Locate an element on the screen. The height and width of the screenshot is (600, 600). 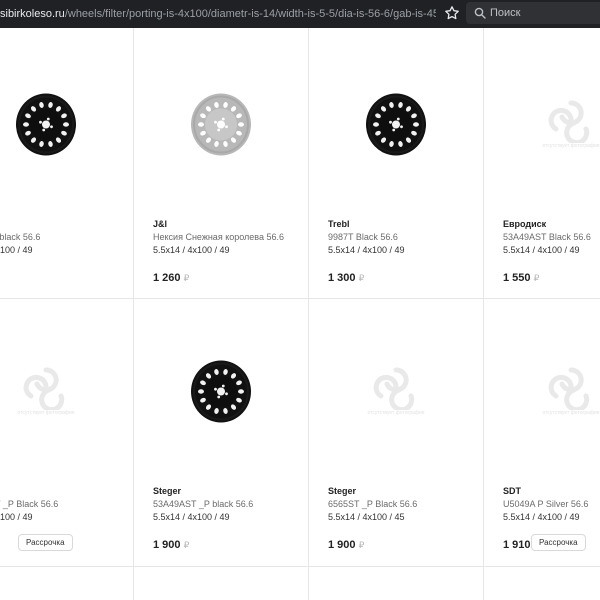
product-card: A _P black 56.64 / 4x100 / 490 ₽ is located at coordinates (66, 165).